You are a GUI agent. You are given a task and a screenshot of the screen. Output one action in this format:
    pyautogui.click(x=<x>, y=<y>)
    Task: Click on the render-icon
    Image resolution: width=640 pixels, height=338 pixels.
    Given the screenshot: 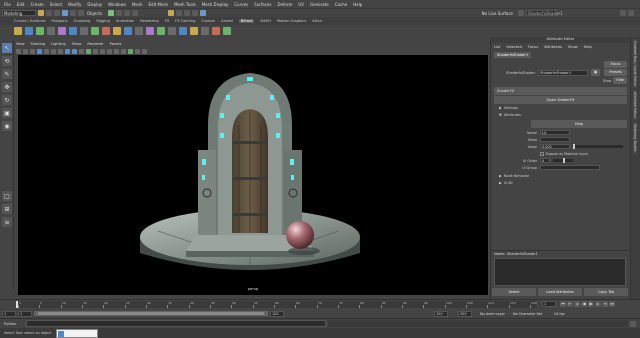 What is the action you would take?
    pyautogui.click(x=171, y=13)
    